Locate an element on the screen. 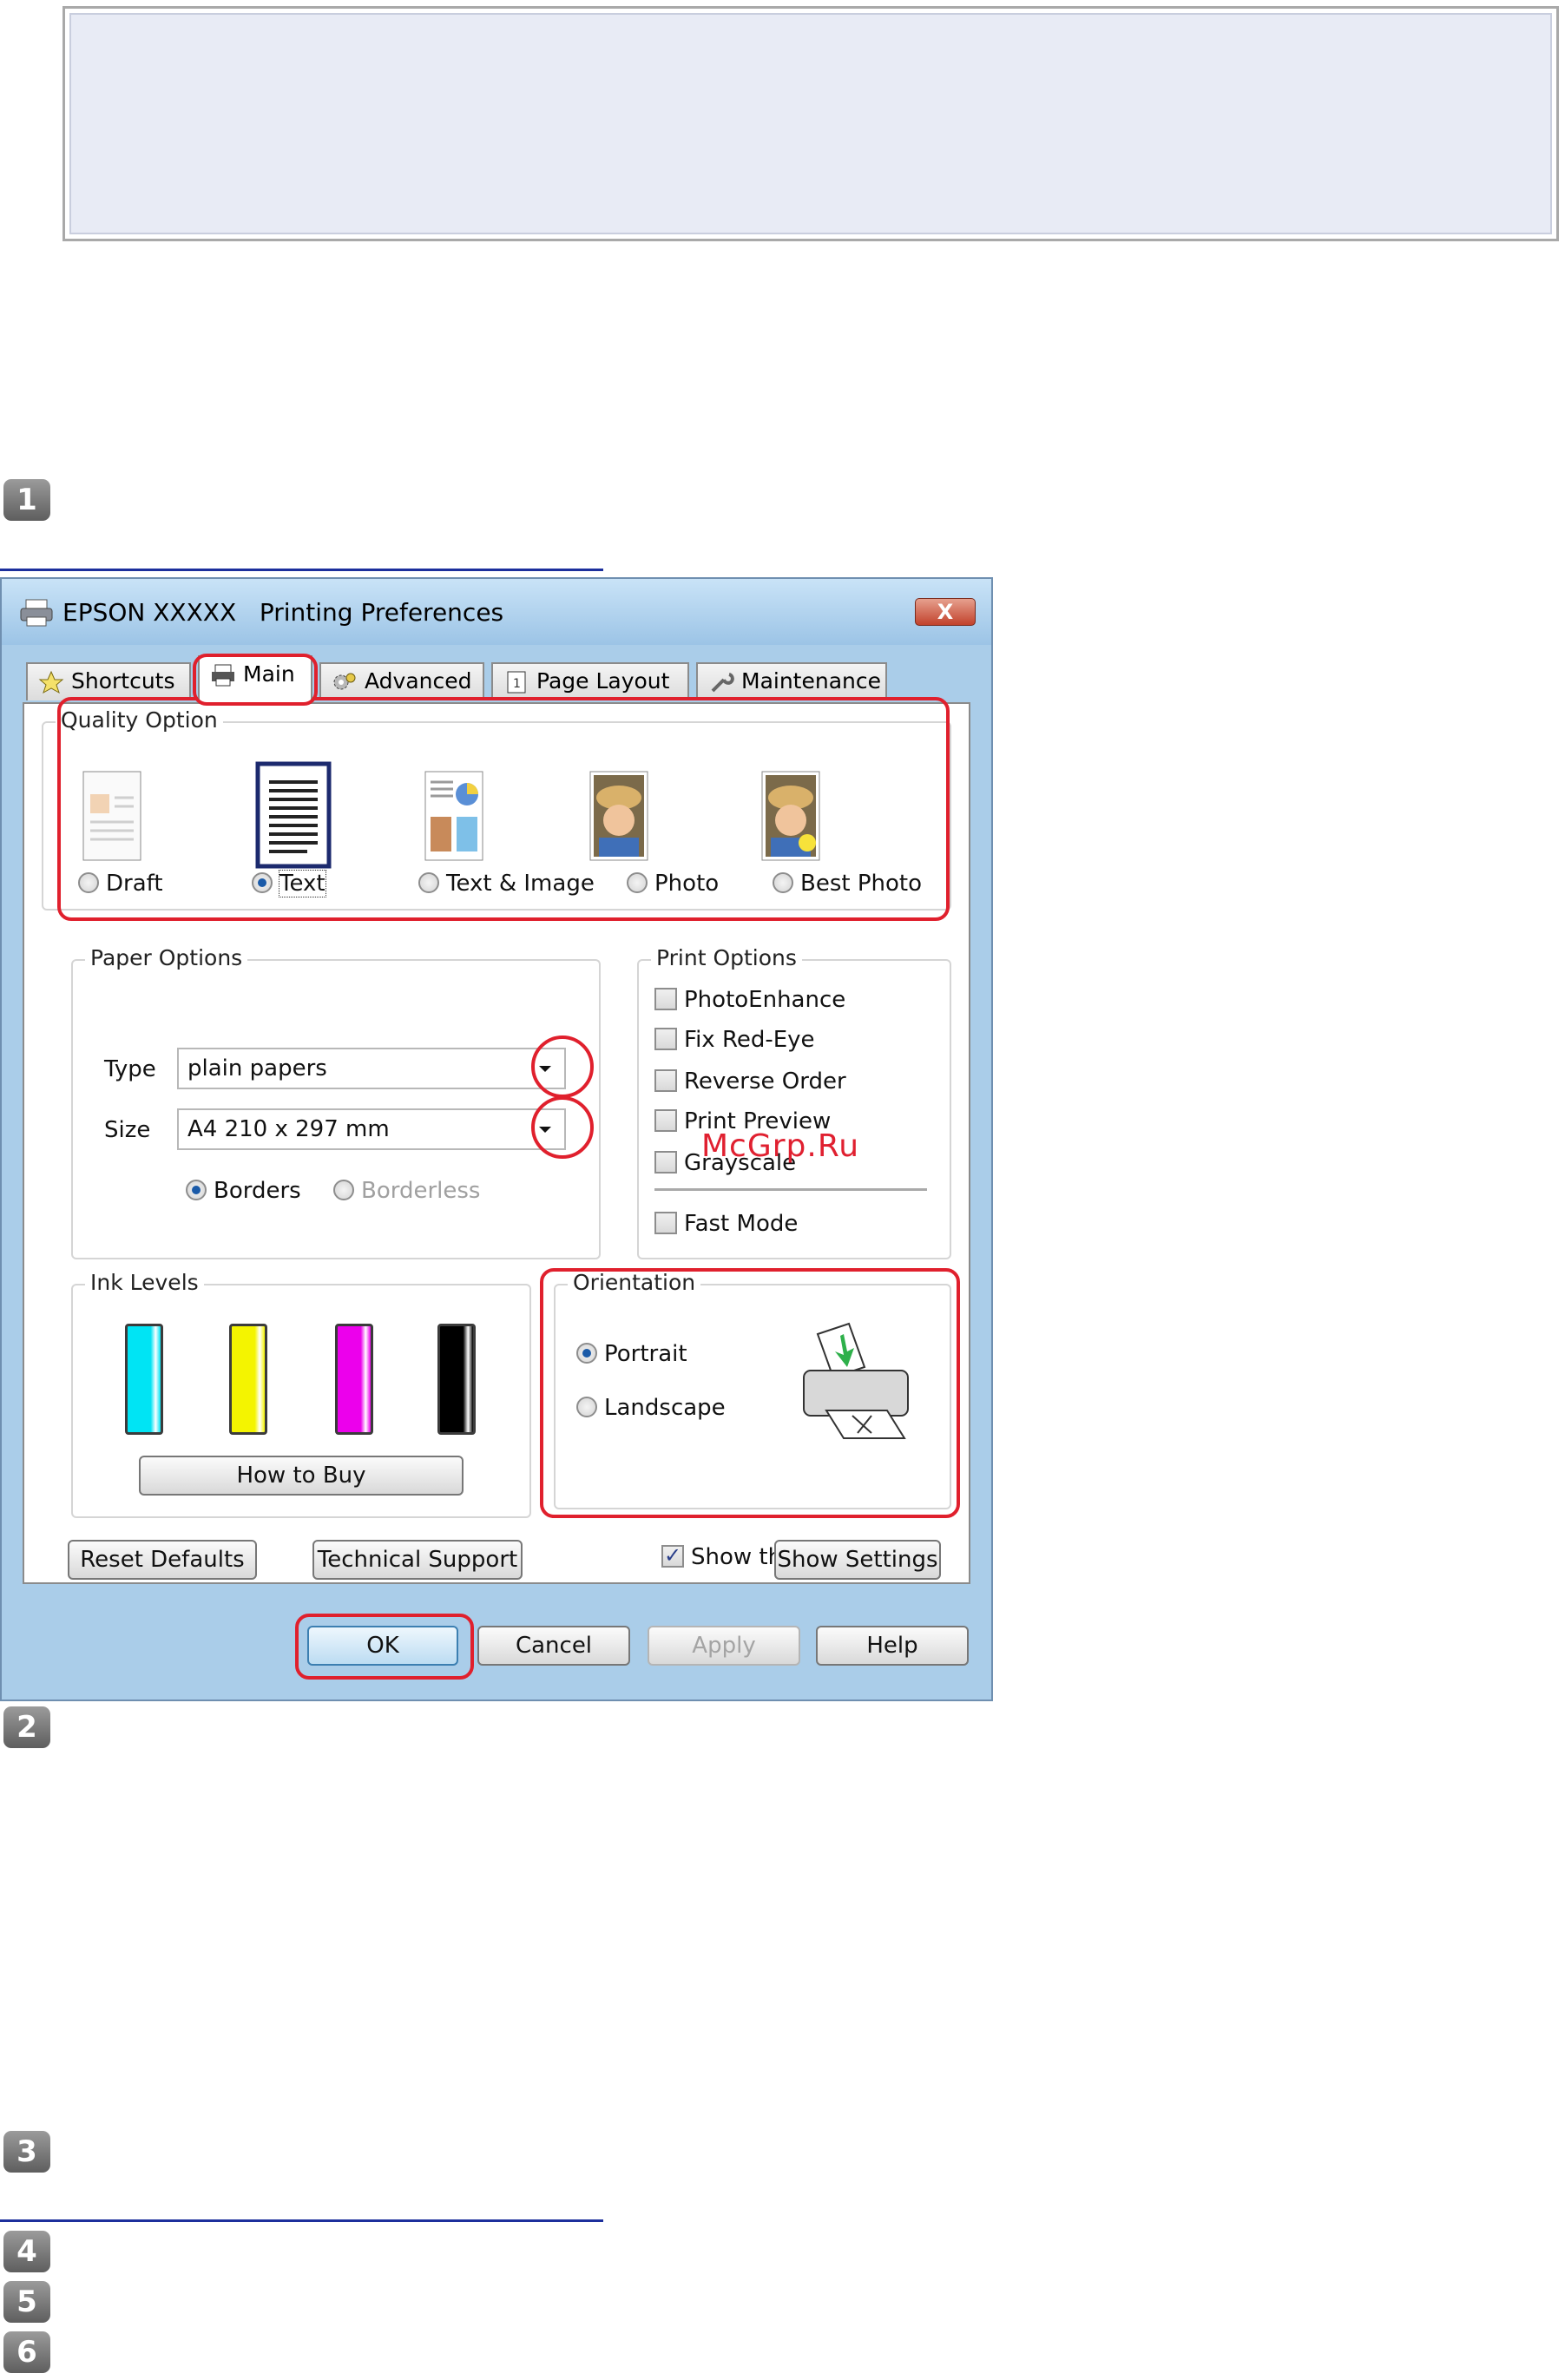 This screenshot has width=1565, height=2380. apply-button: Apply is located at coordinates (724, 1646).